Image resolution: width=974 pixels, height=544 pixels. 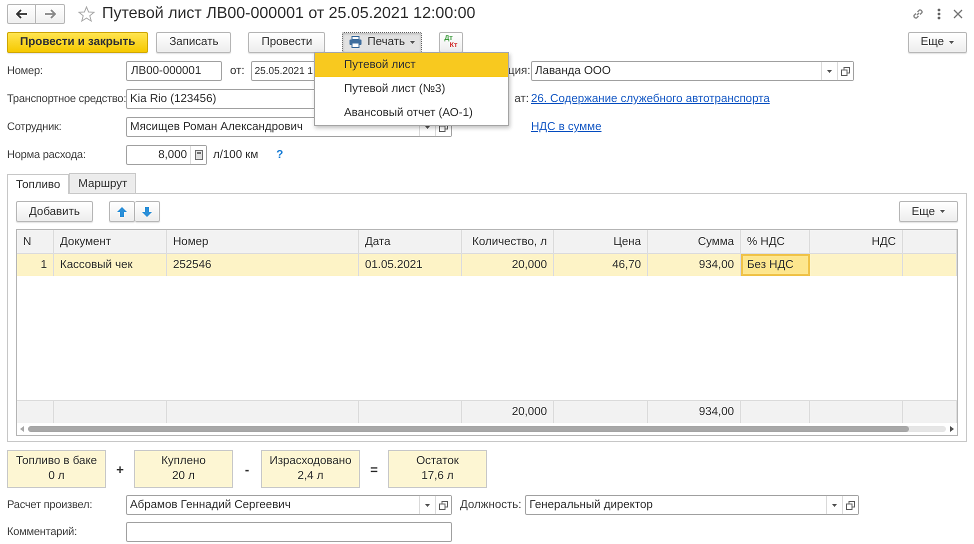 What do you see at coordinates (172, 155) in the screenshot?
I see `field-value: 8,000` at bounding box center [172, 155].